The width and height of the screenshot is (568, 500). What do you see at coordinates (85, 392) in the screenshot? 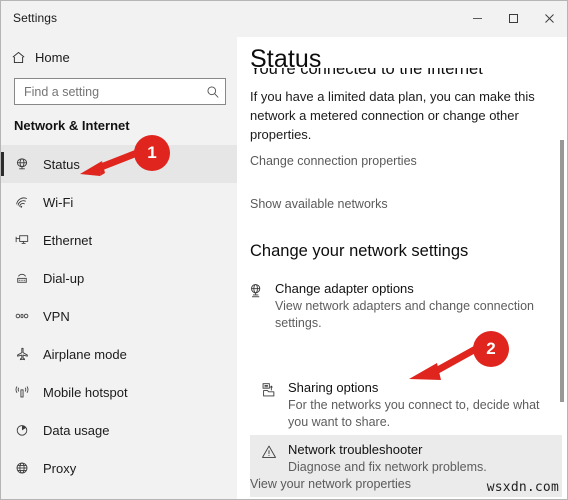
I see `sidebar-item-label: Mobile hotspot` at bounding box center [85, 392].